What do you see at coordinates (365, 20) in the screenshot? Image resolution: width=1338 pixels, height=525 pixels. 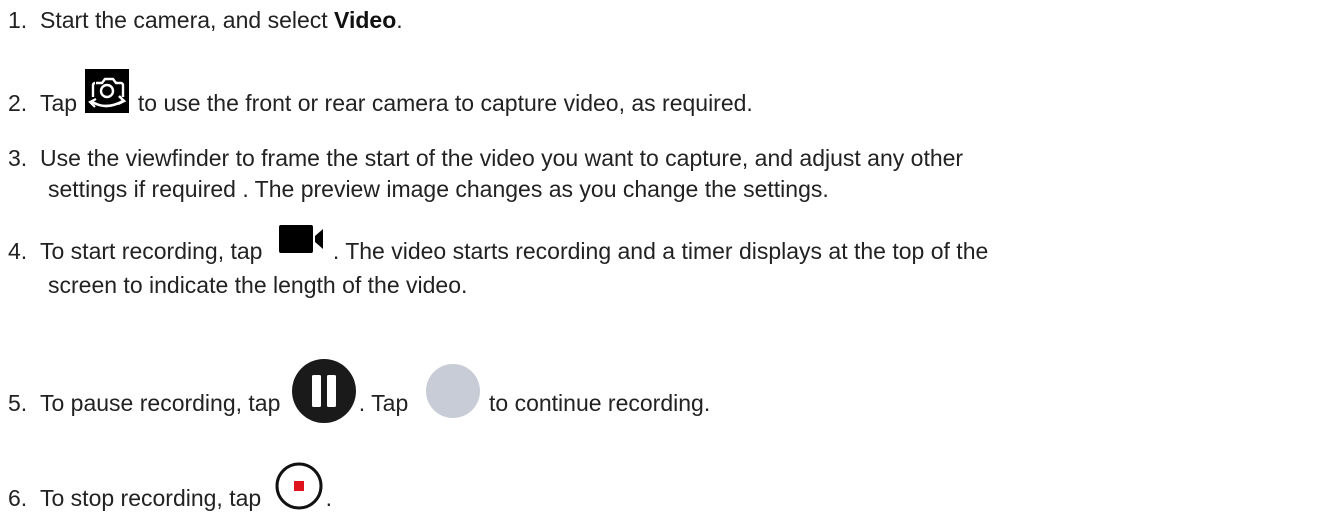 I see `step-emphasis: Video` at bounding box center [365, 20].